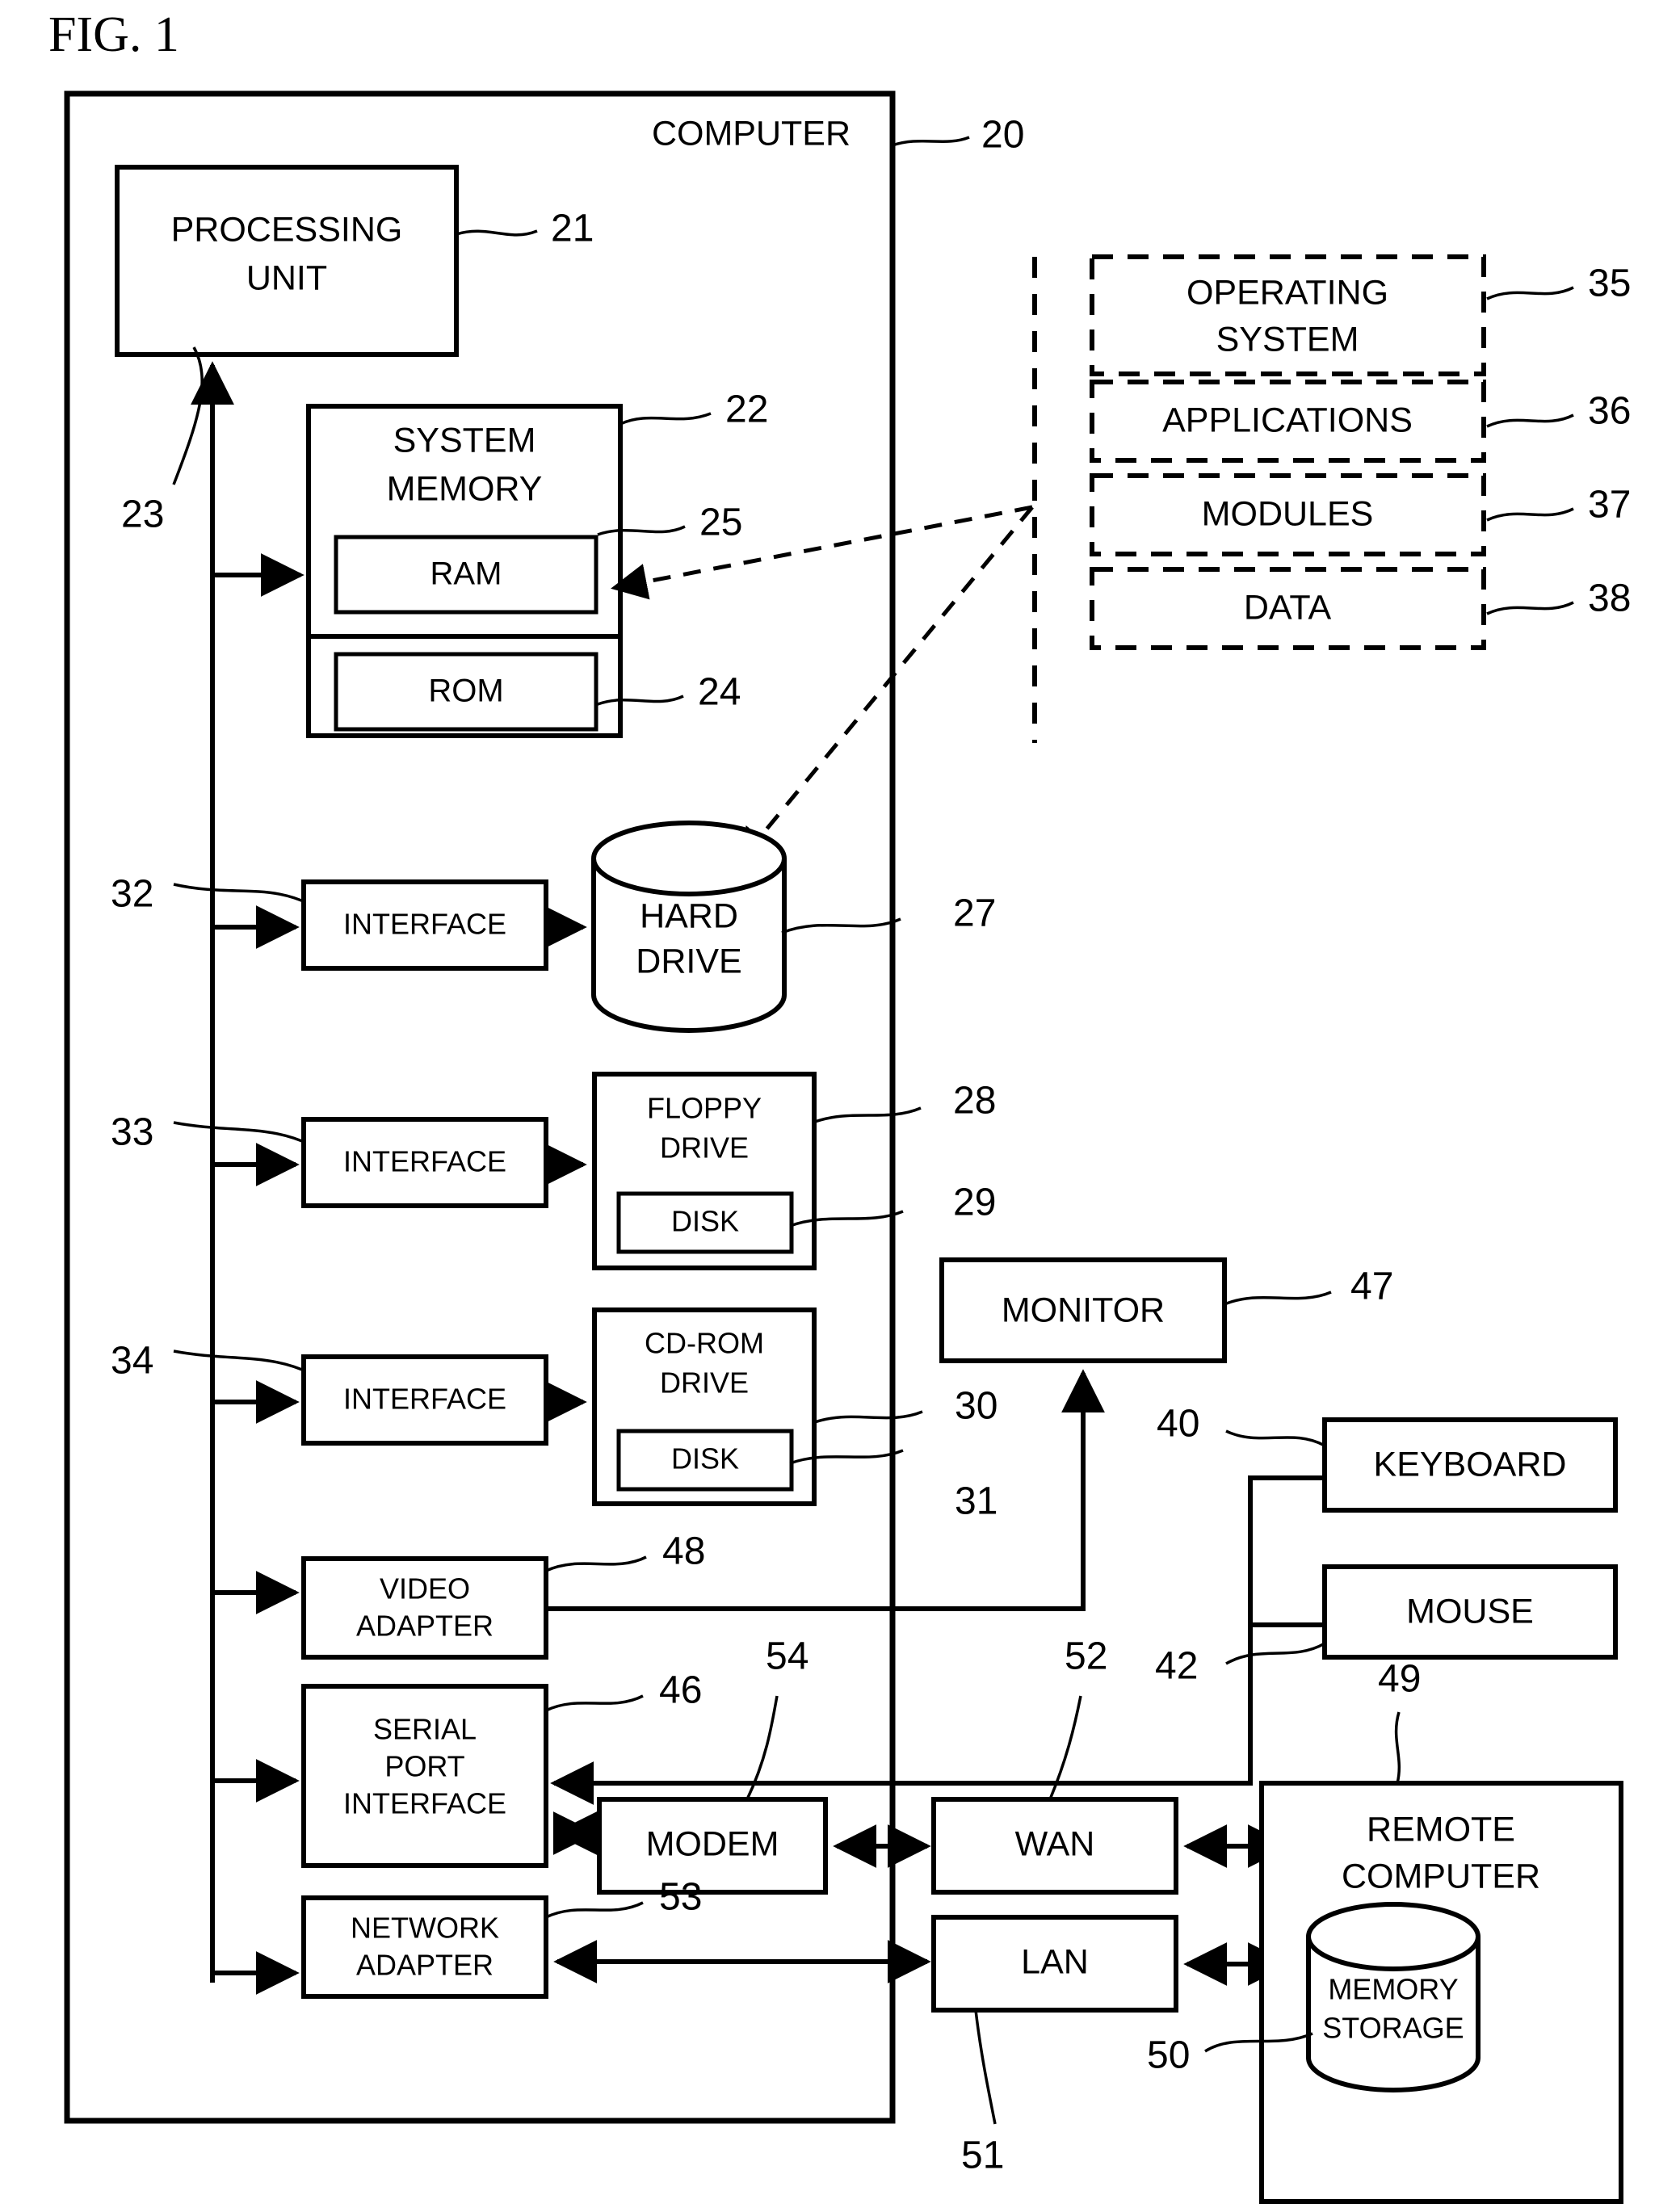 This screenshot has height=2212, width=1659. Describe the element at coordinates (1609, 284) in the screenshot. I see `ref-35: 35` at that location.